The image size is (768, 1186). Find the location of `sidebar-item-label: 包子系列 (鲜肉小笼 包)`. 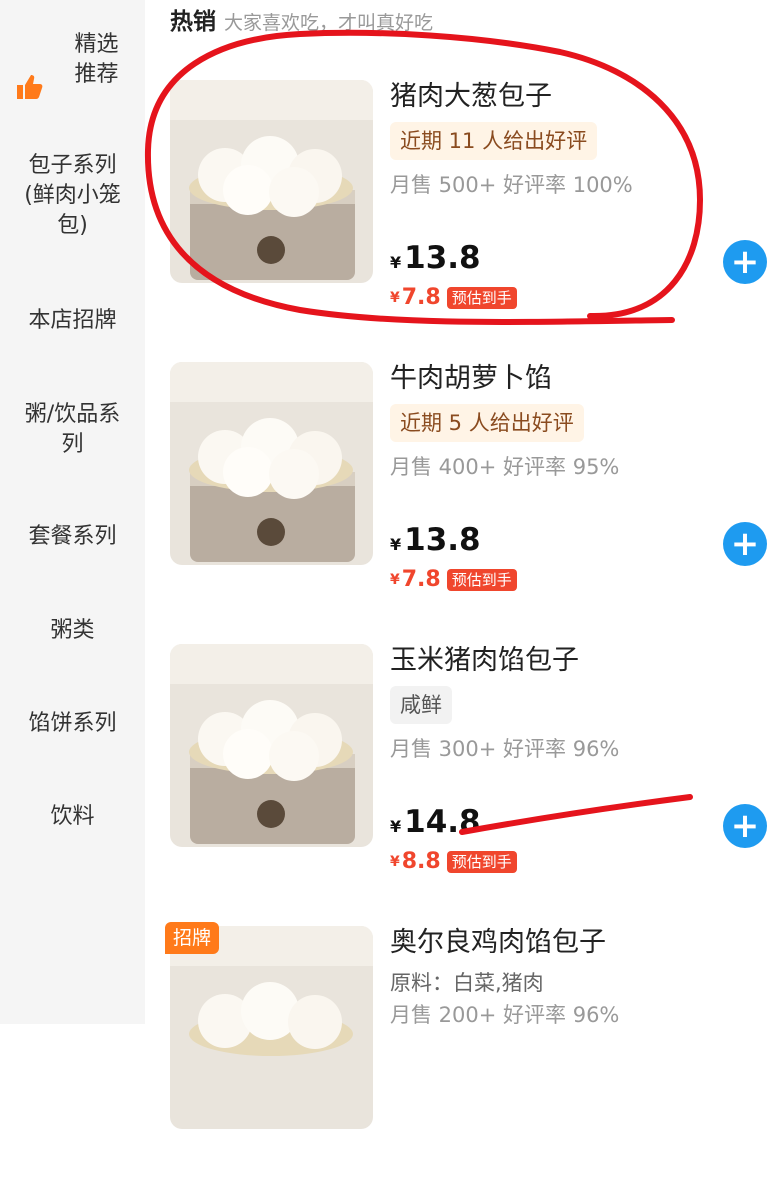

sidebar-item-label: 包子系列 (鲜肉小笼 包) is located at coordinates (72, 195).